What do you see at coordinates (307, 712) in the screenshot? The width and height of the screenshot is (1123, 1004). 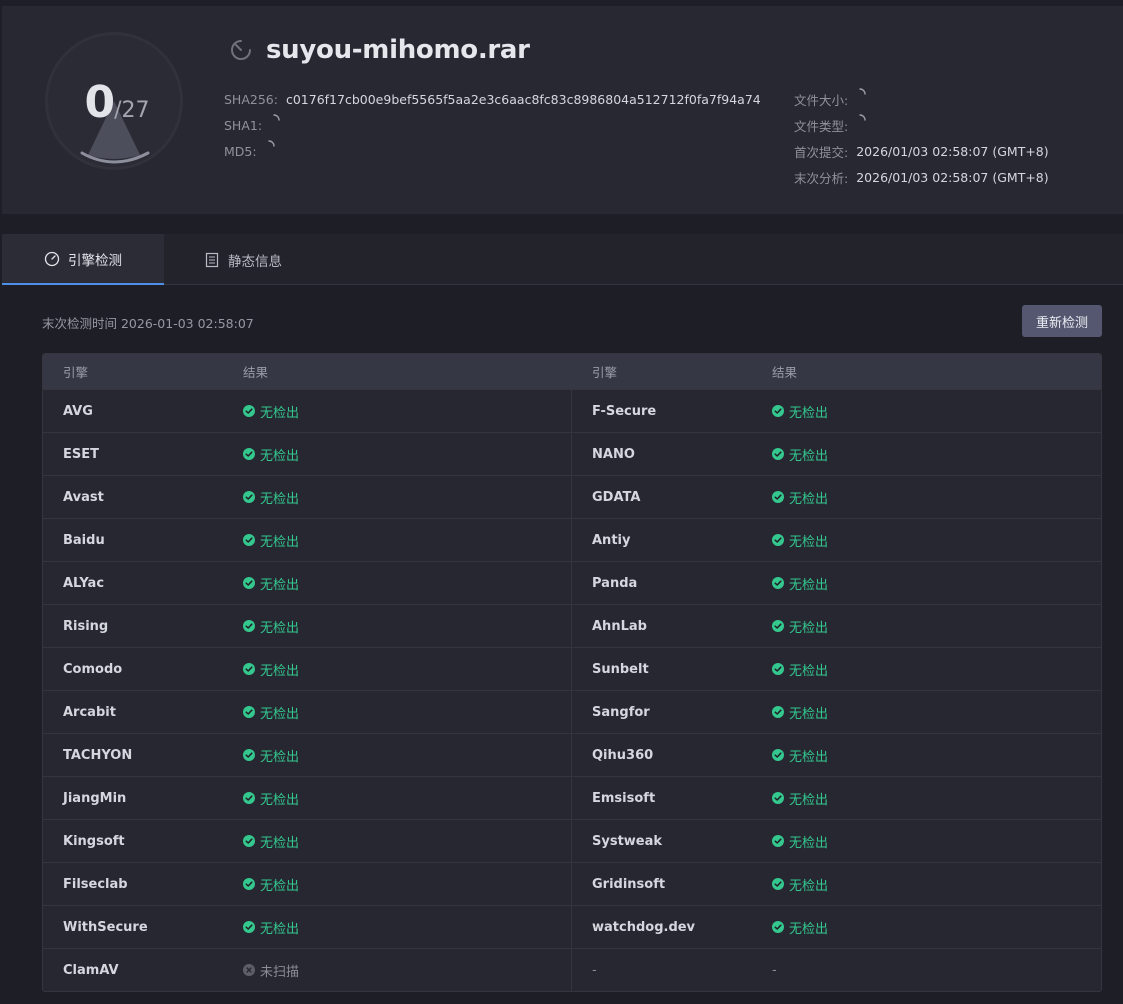 I see `engine-result-pair: Arcabit 无检出` at bounding box center [307, 712].